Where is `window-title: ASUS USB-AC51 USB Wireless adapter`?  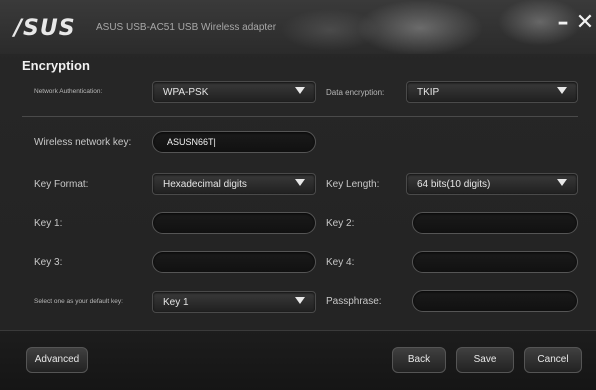 window-title: ASUS USB-AC51 USB Wireless adapter is located at coordinates (186, 27).